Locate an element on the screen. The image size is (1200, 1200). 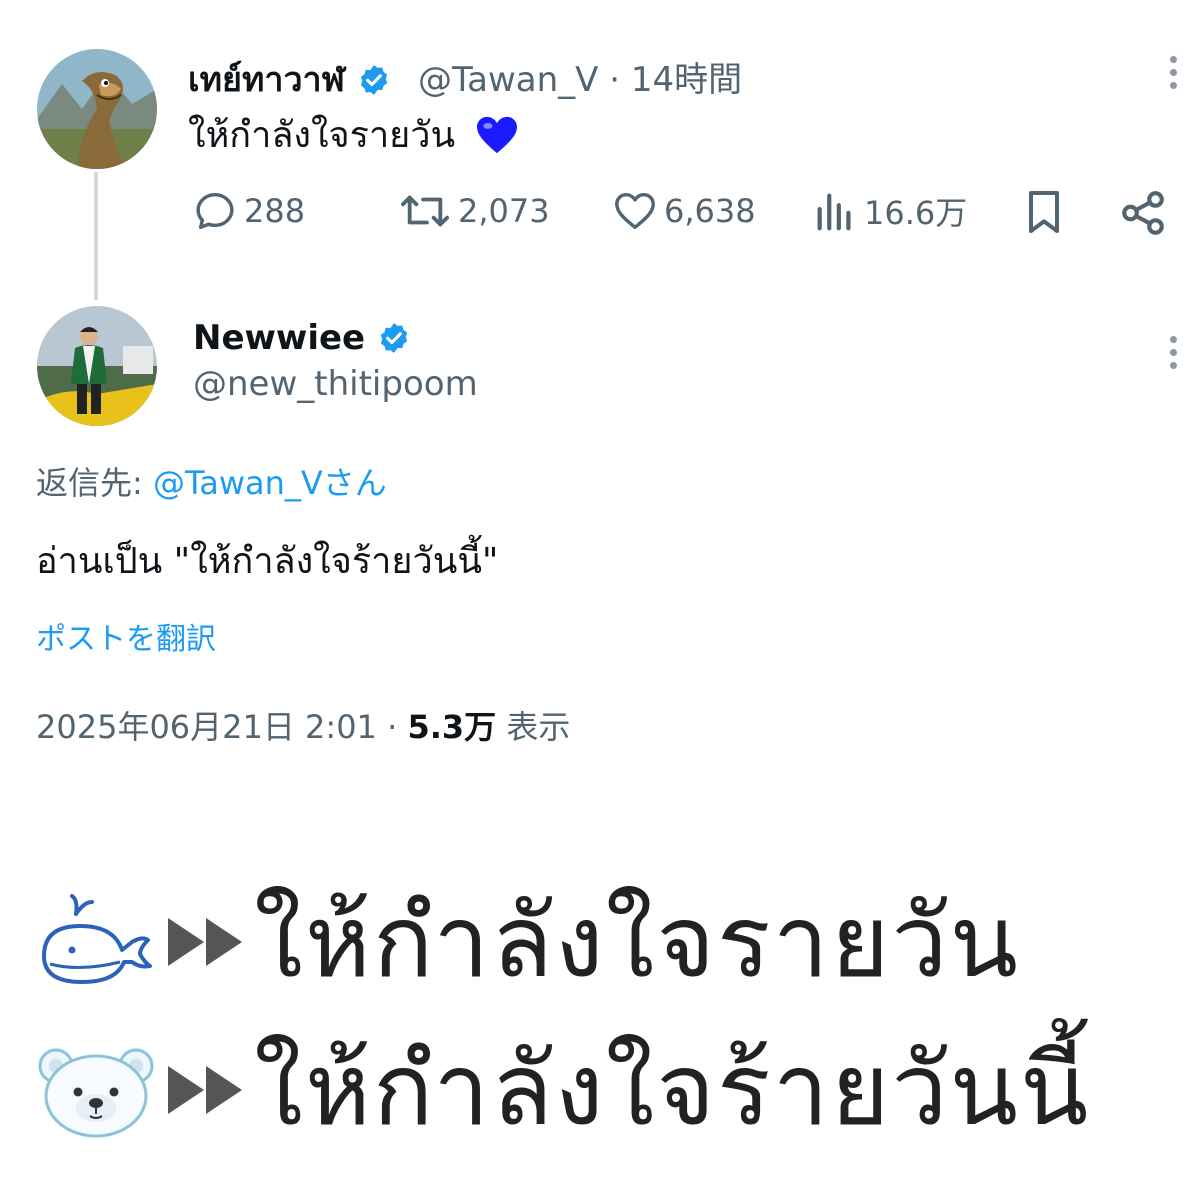
dinosaur-avatar-image is located at coordinates (97, 109).